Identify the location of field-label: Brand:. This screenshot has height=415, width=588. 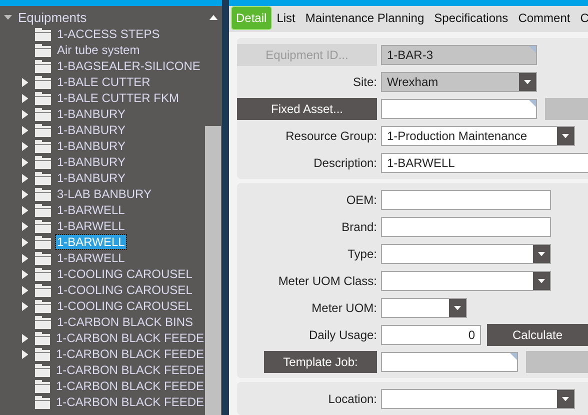
(359, 227).